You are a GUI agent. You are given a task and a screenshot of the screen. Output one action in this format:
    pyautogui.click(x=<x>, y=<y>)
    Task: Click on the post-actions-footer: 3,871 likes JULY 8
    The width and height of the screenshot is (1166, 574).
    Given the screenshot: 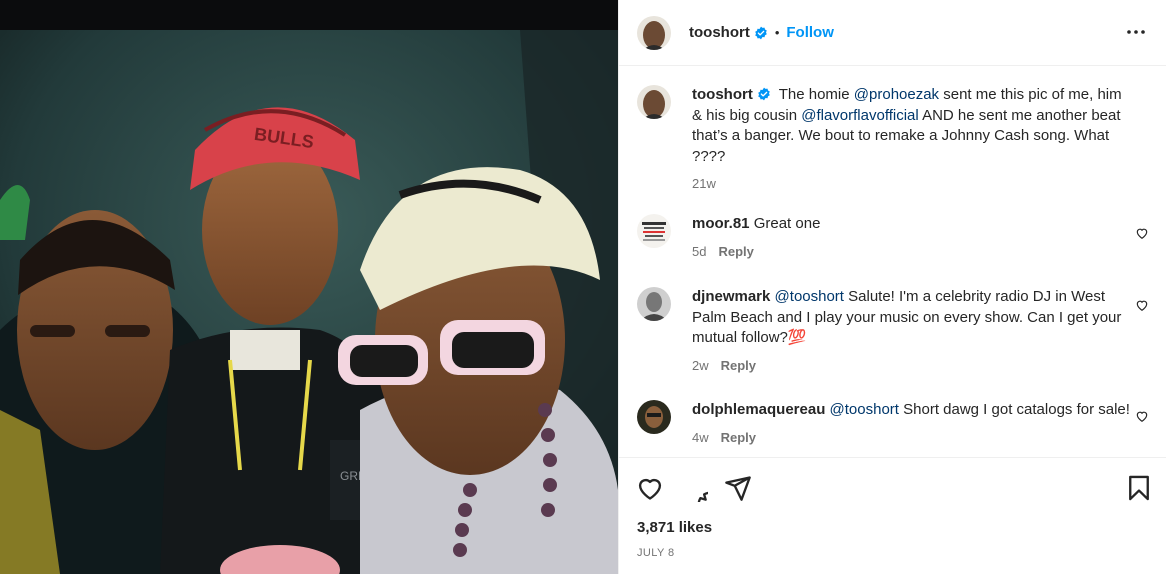 What is the action you would take?
    pyautogui.click(x=892, y=515)
    